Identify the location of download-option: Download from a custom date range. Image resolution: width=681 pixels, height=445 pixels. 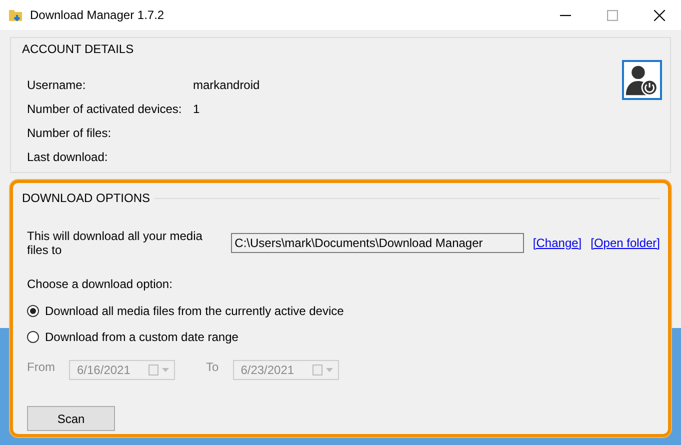
(343, 337).